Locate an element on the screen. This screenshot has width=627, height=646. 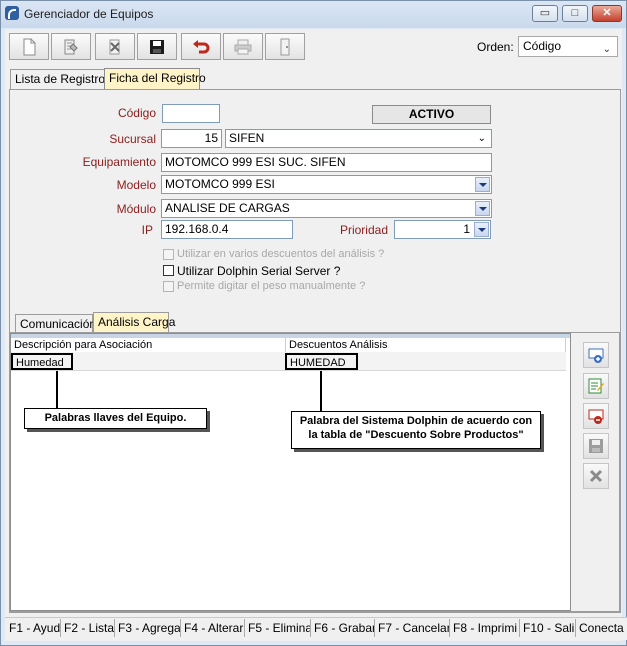
cancel-row-button is located at coordinates (596, 476).